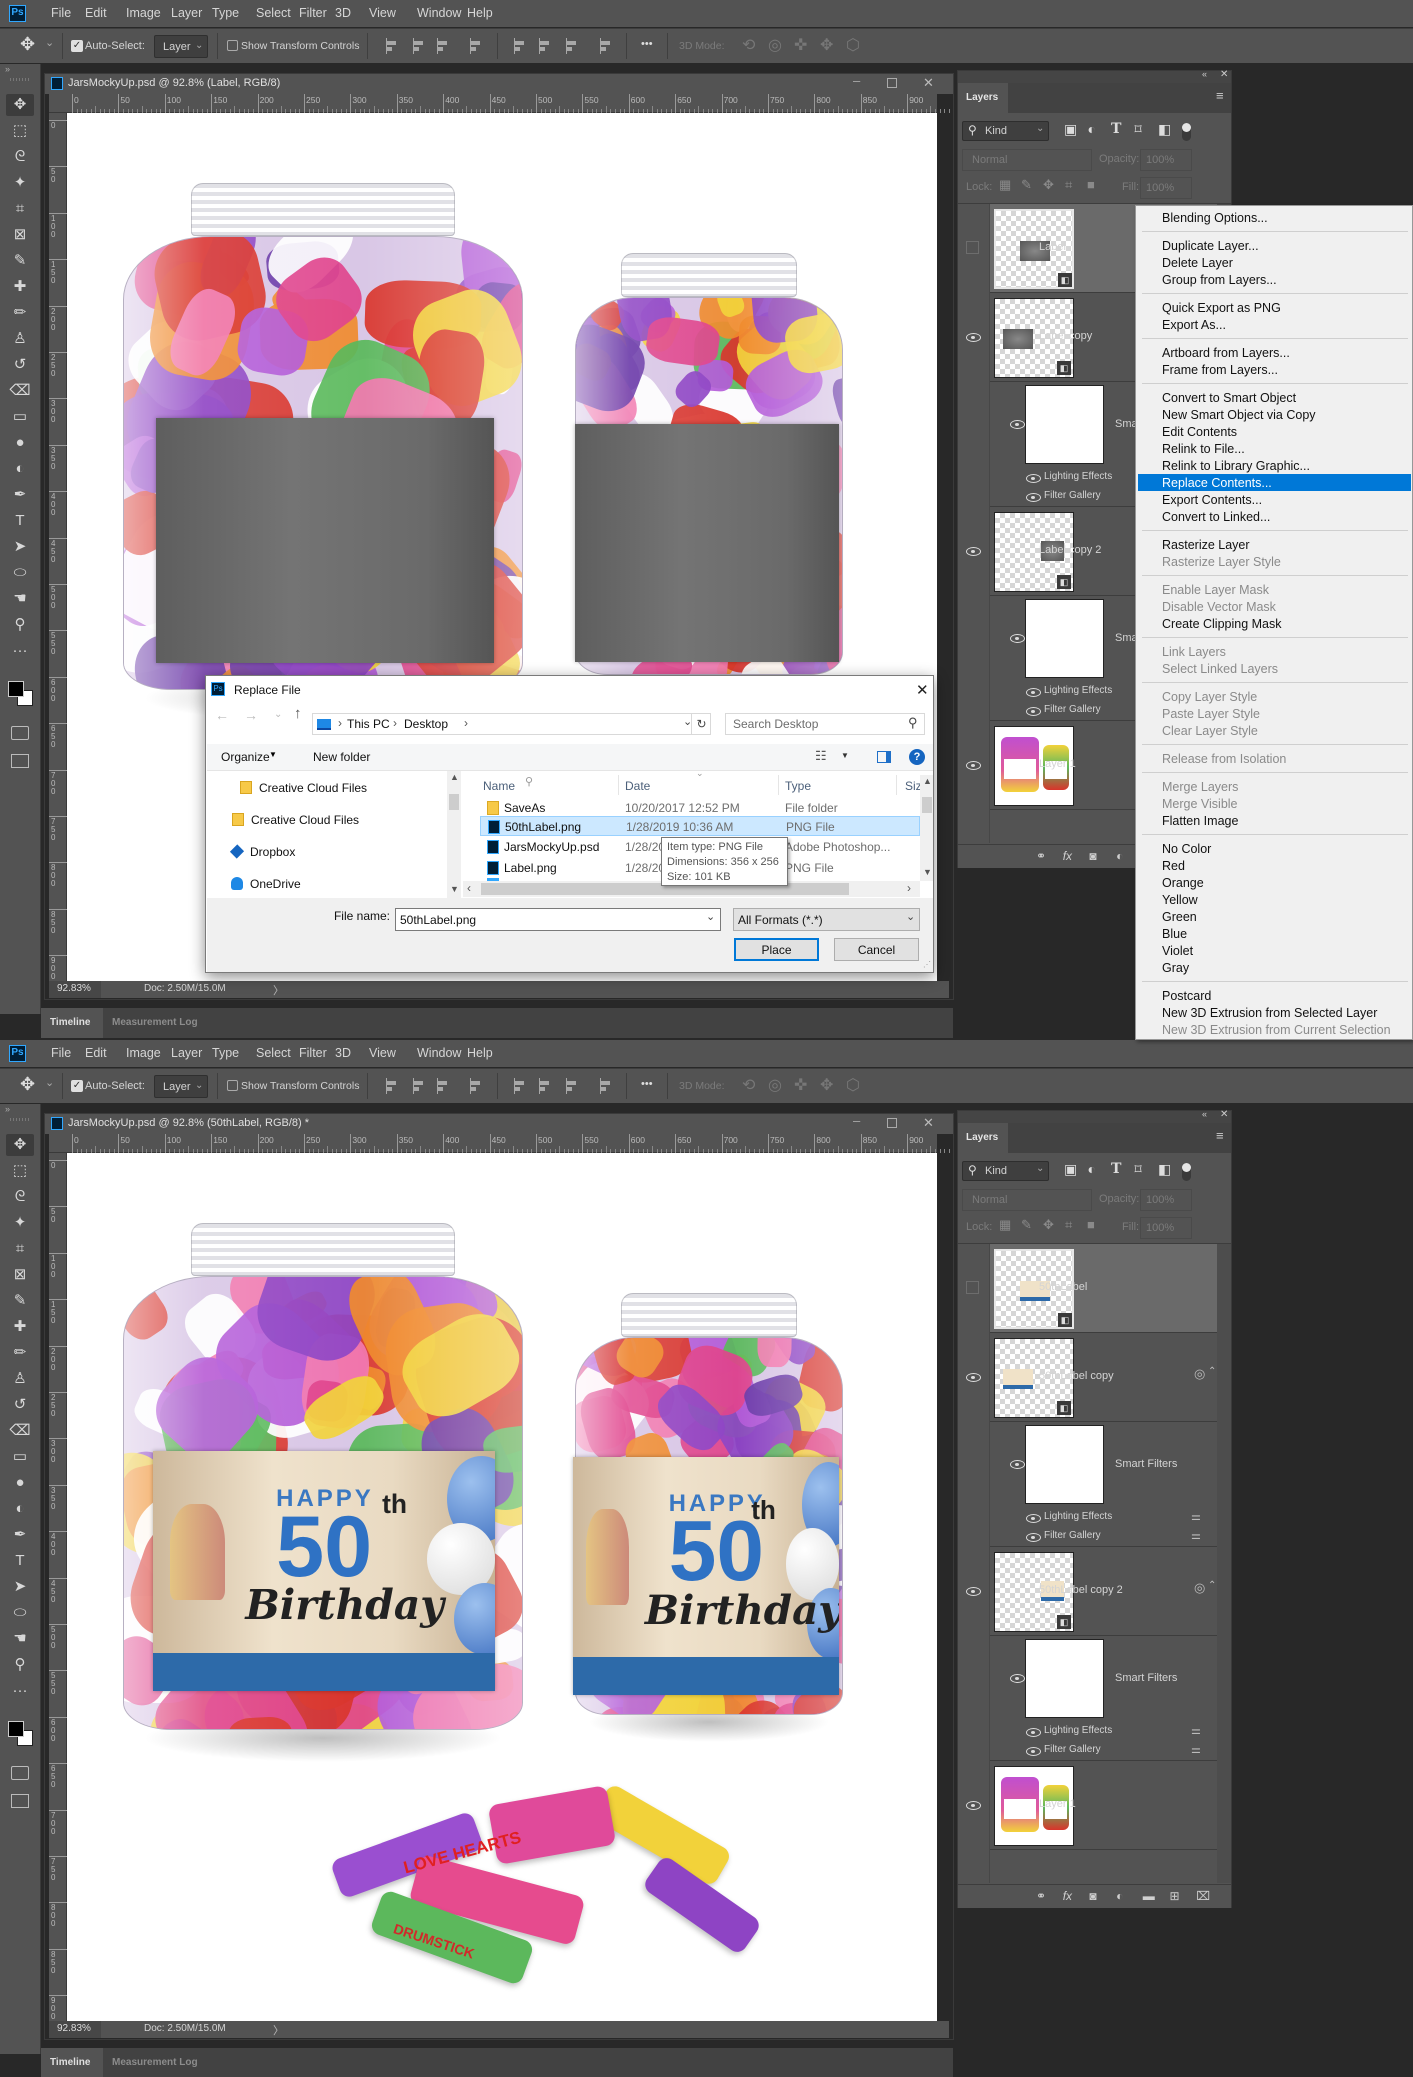 The height and width of the screenshot is (2077, 1413). Describe the element at coordinates (20, 573) in the screenshot. I see `shape-tool-icon: ⬭` at that location.